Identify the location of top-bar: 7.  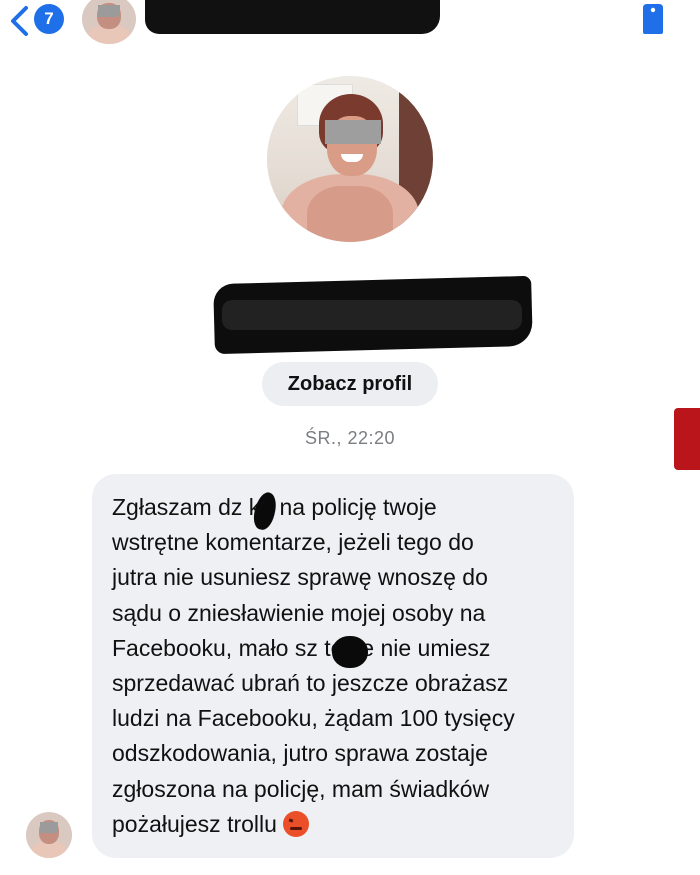
(350, 25).